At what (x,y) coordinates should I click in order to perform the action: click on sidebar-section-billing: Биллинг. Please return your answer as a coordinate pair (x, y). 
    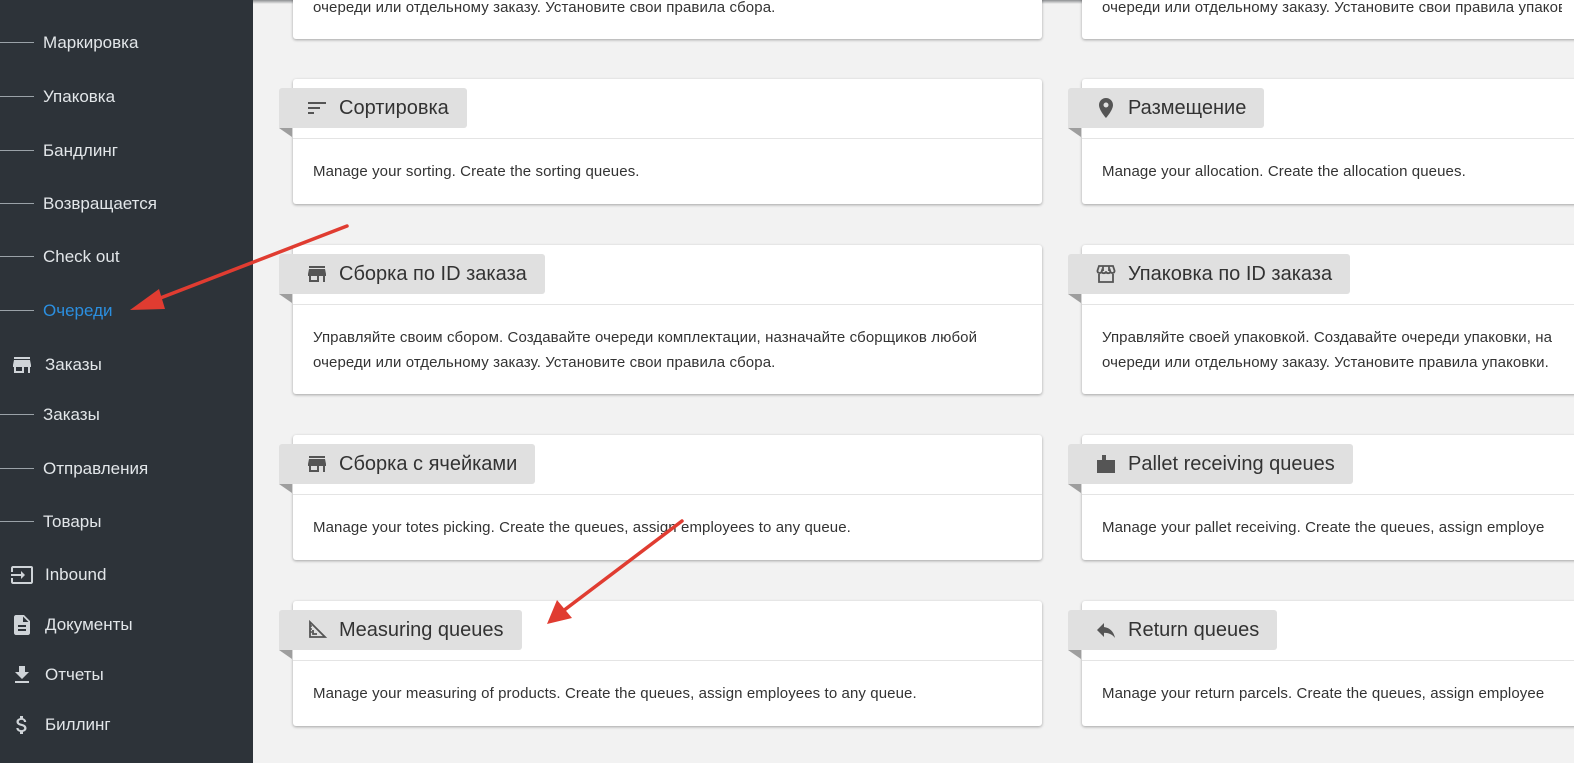
    Looking at the image, I should click on (126, 725).